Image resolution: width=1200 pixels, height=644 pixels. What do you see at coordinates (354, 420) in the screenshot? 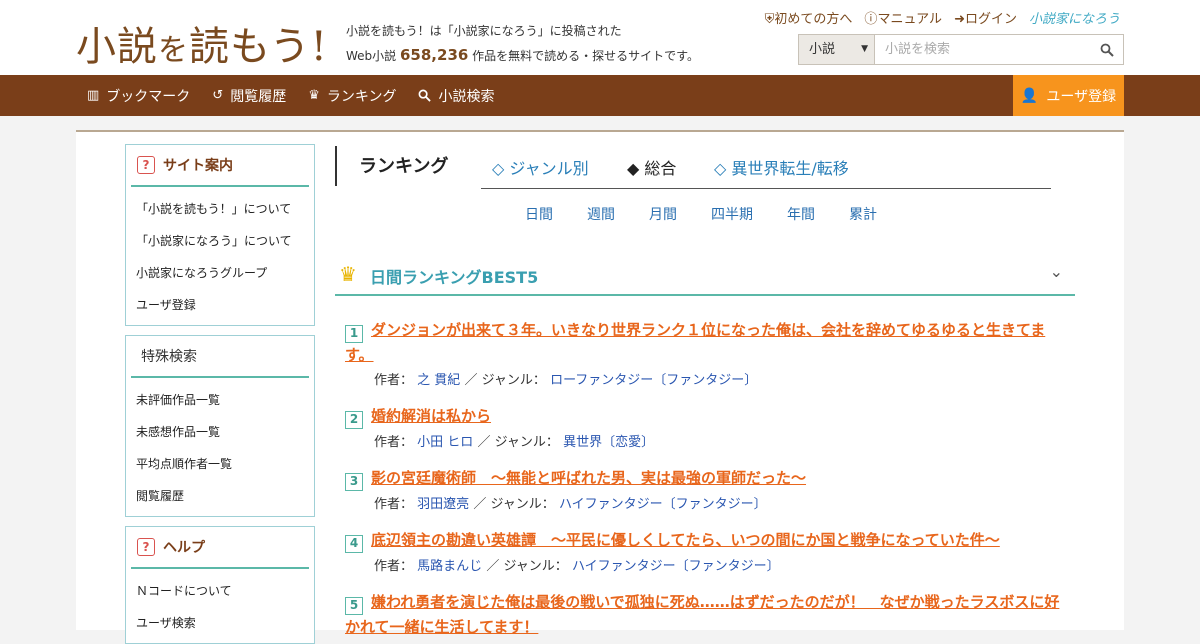
I see `rank-number: 2` at bounding box center [354, 420].